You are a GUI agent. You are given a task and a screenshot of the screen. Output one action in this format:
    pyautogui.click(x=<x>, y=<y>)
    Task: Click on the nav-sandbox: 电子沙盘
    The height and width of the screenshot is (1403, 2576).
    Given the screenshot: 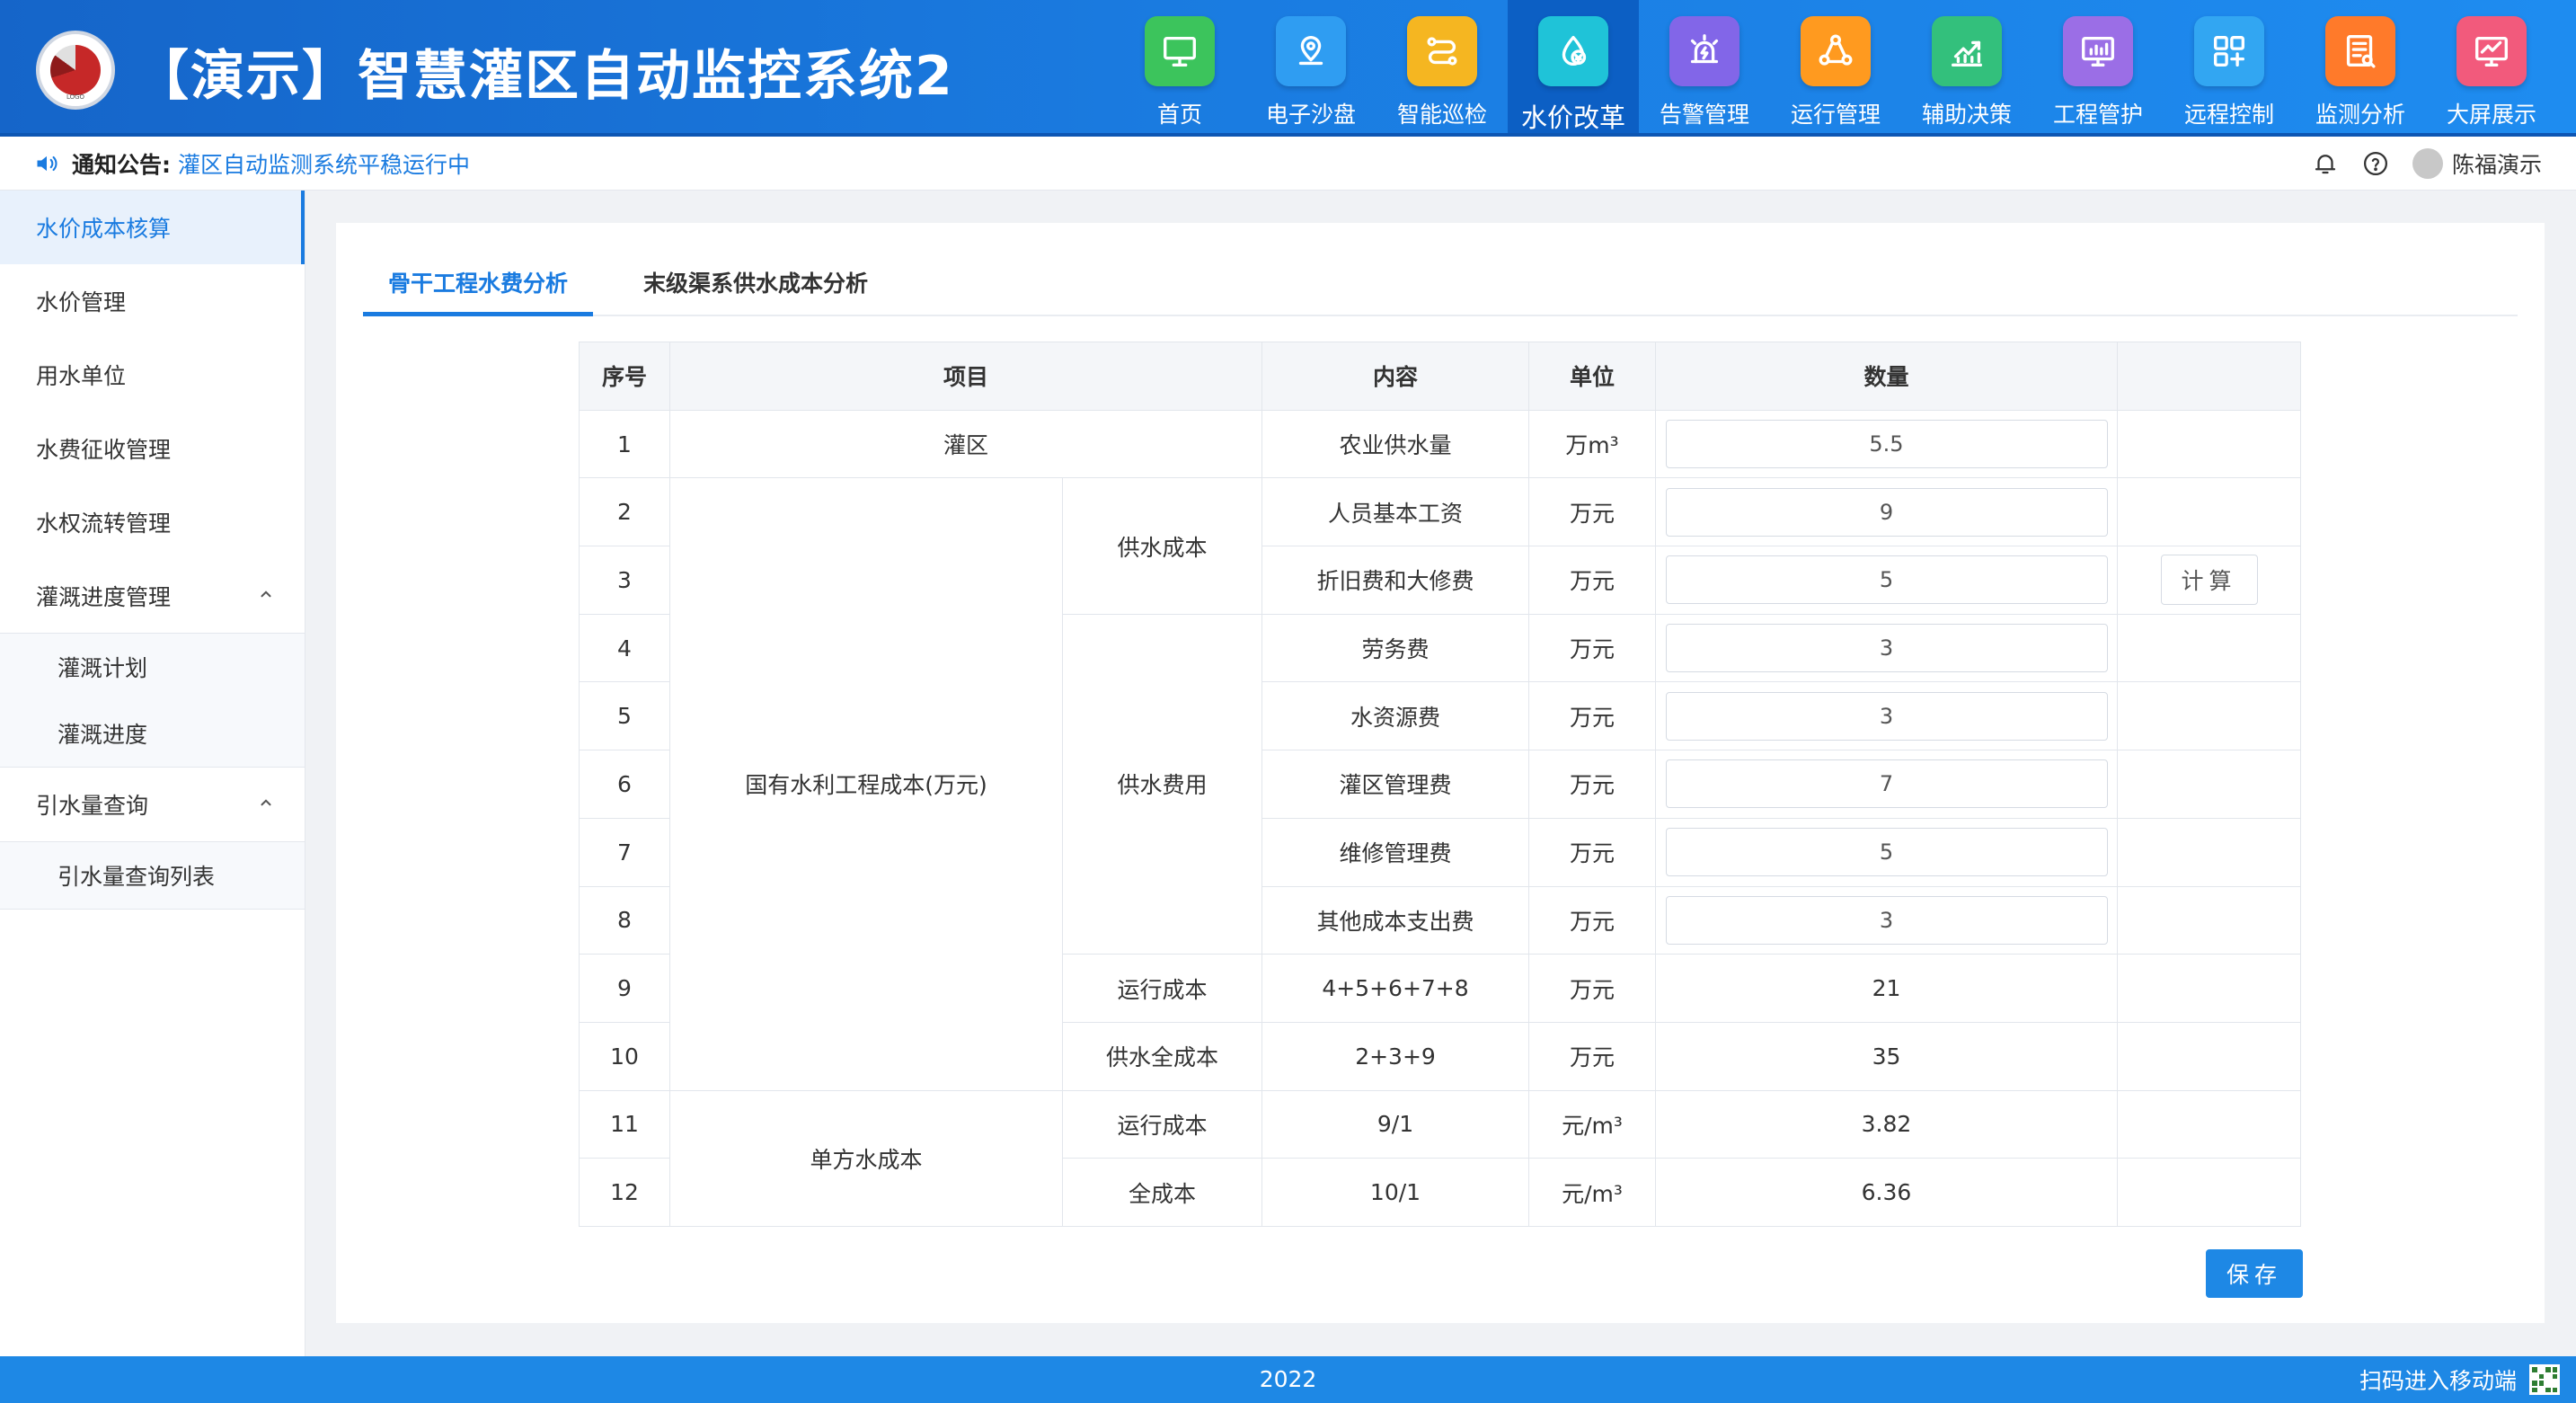 What is the action you would take?
    pyautogui.click(x=1311, y=69)
    